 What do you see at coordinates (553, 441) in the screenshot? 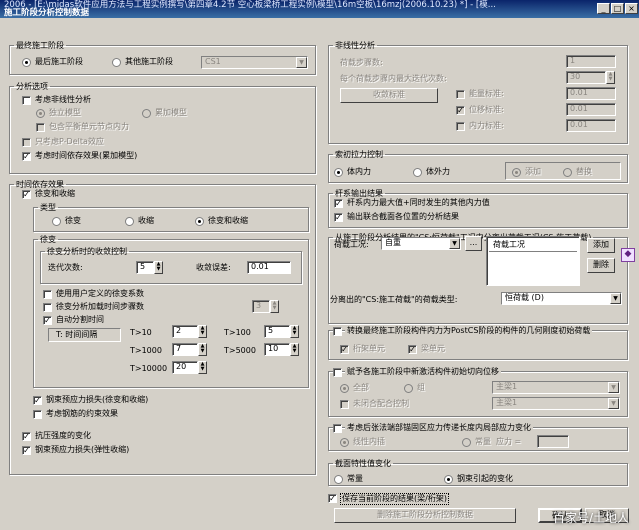
I see `stress-input` at bounding box center [553, 441].